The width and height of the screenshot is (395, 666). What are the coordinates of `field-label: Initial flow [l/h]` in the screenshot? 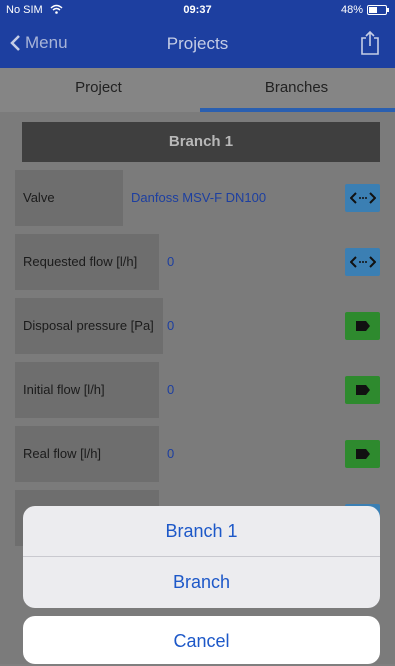 It's located at (87, 390).